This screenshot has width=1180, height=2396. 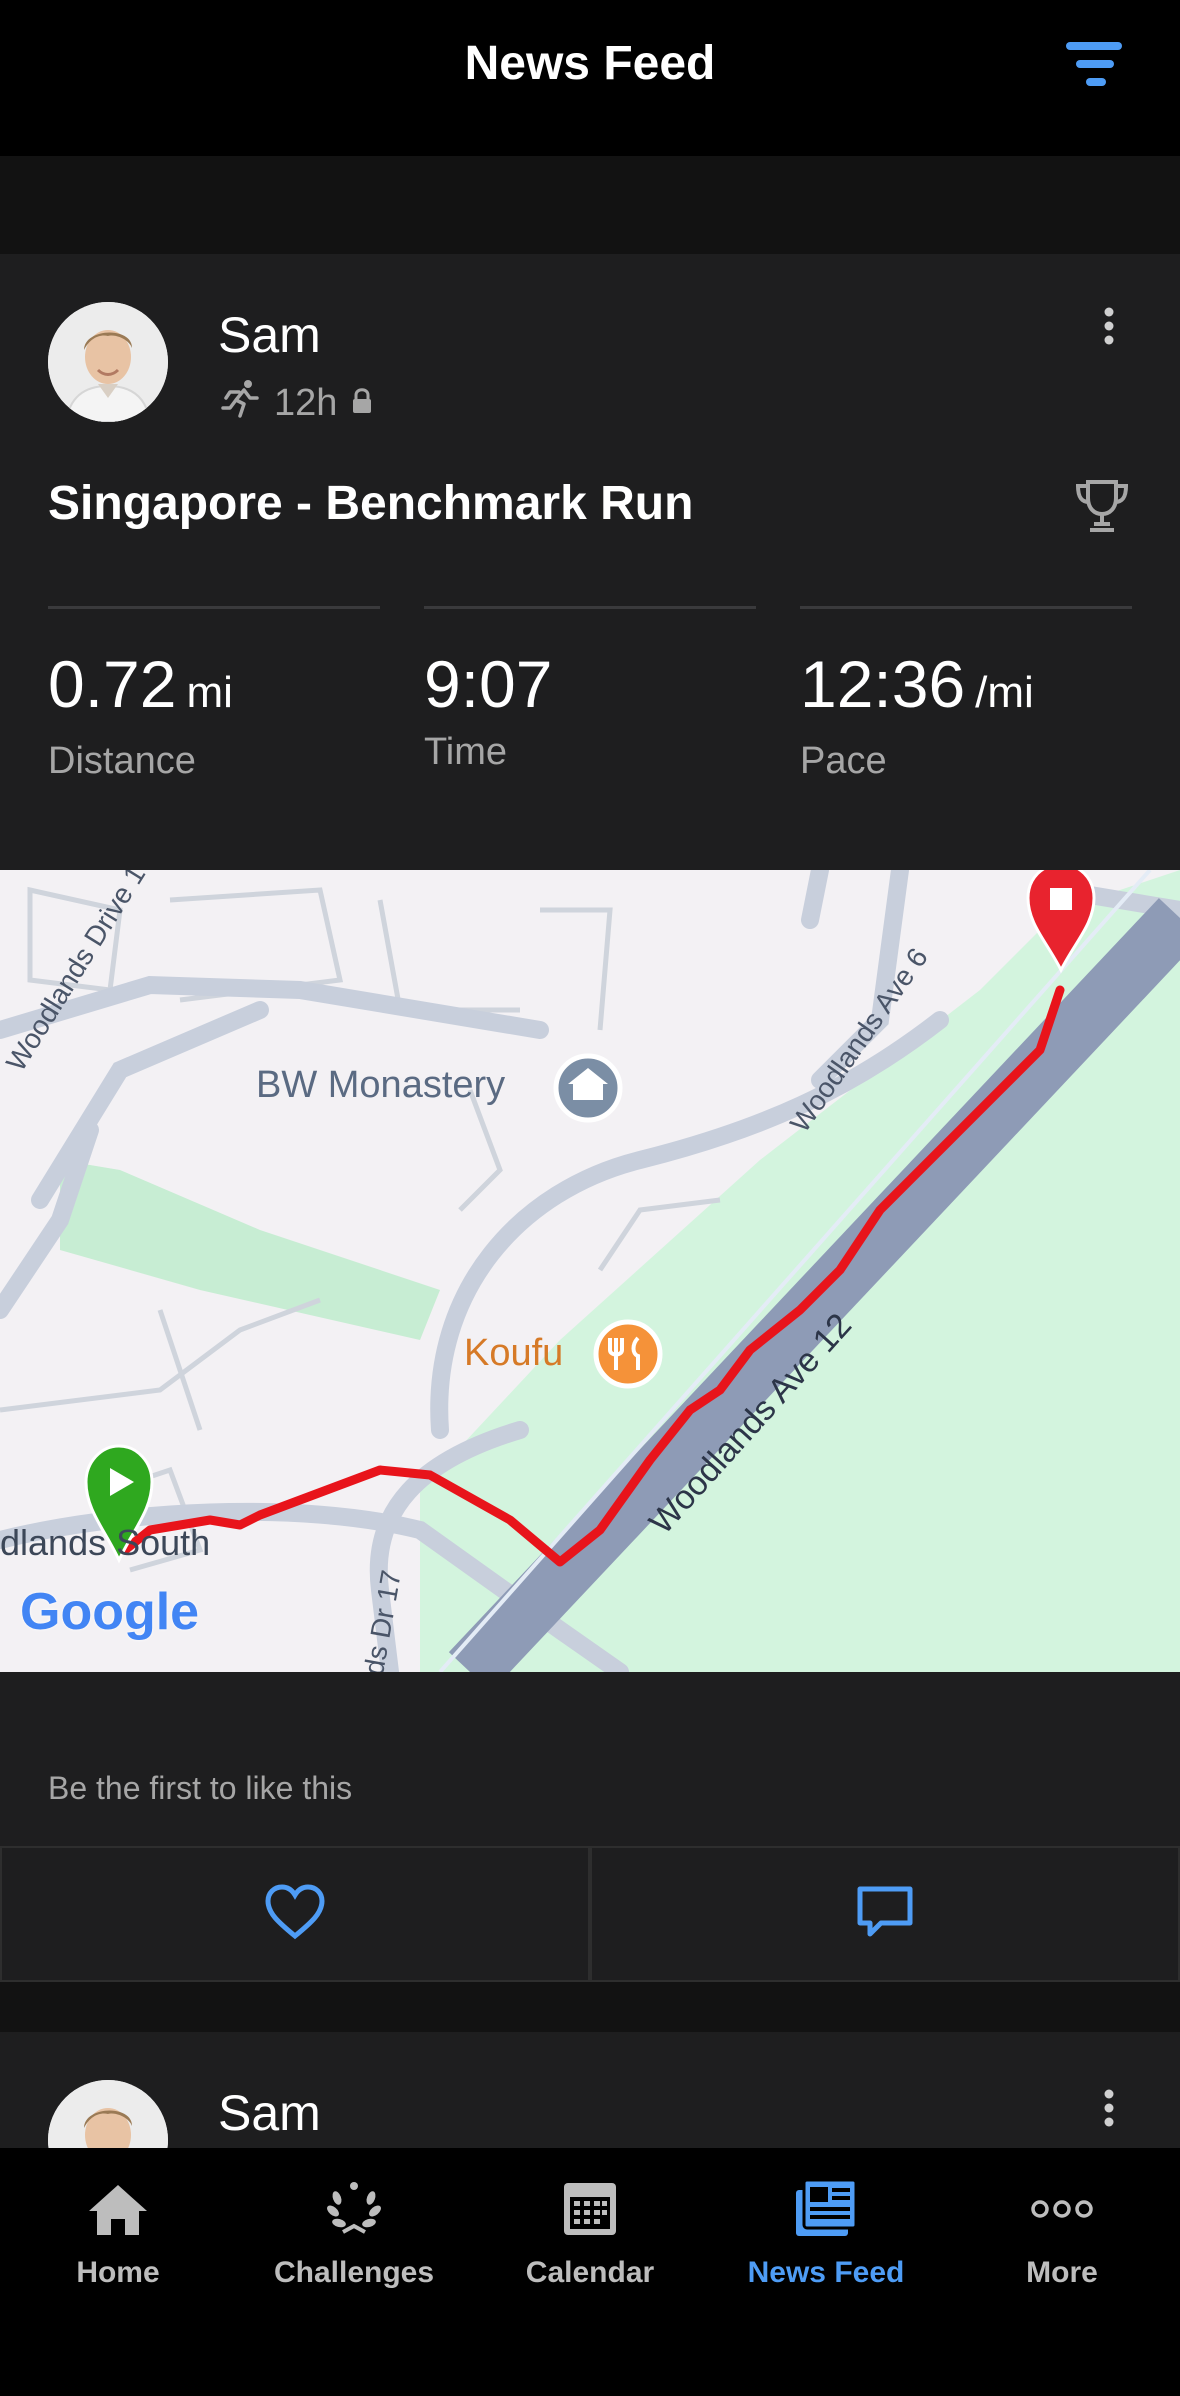 What do you see at coordinates (354, 2209) in the screenshot?
I see `laurel-icon` at bounding box center [354, 2209].